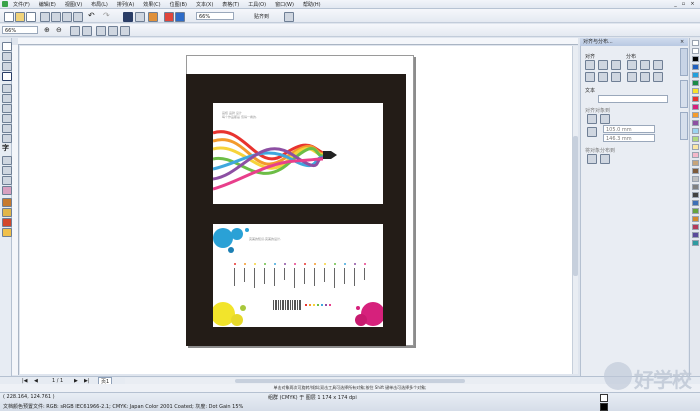  Describe the element at coordinates (605, 159) in the screenshot. I see `distribute-to-page-icon` at that location.